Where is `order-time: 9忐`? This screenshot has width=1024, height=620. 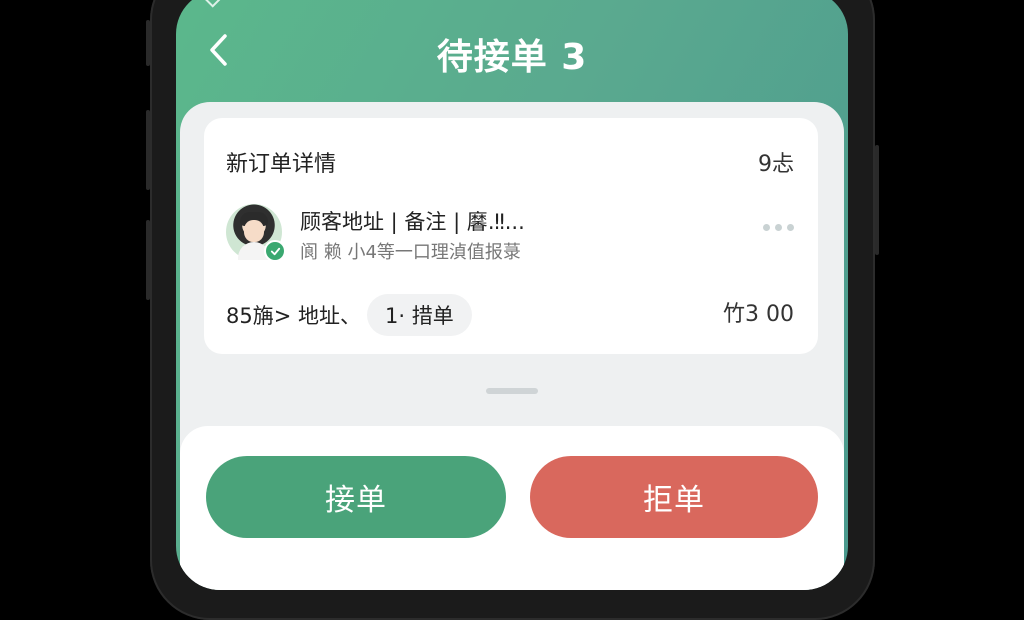
order-time: 9忐 is located at coordinates (776, 164).